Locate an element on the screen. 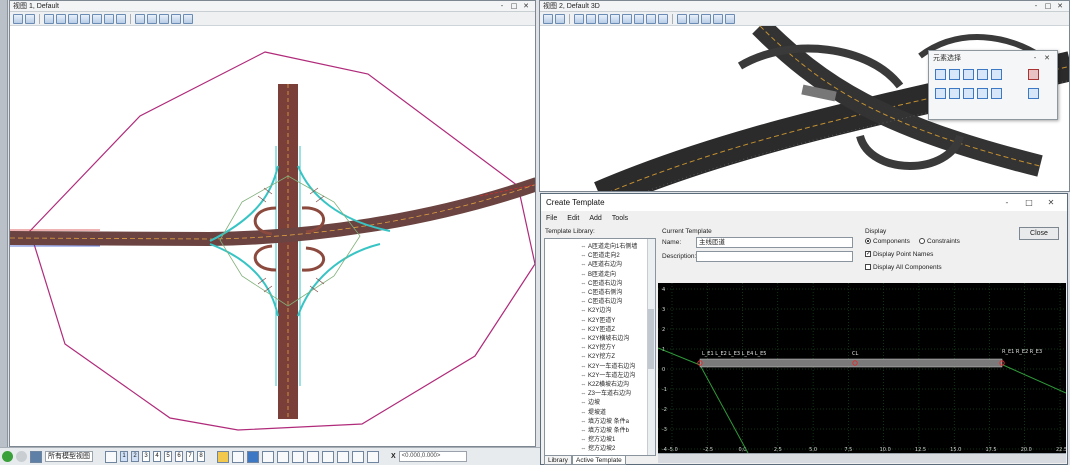 The width and height of the screenshot is (1070, 465). library-item: ⇔ K2Y一车道左边沟 is located at coordinates (607, 376).